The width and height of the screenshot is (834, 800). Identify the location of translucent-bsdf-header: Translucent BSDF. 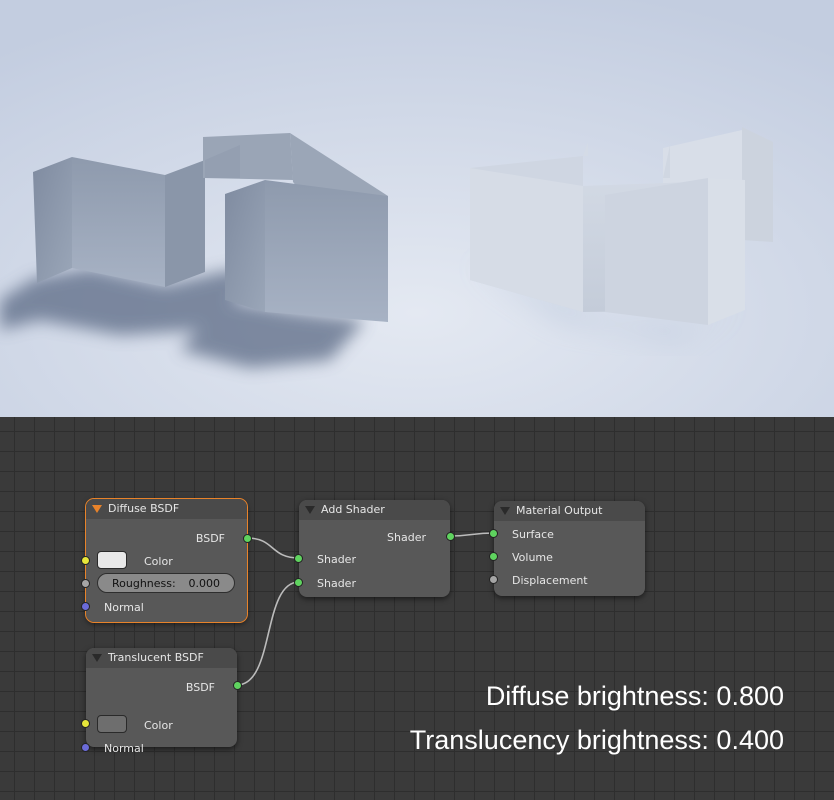
(161, 658).